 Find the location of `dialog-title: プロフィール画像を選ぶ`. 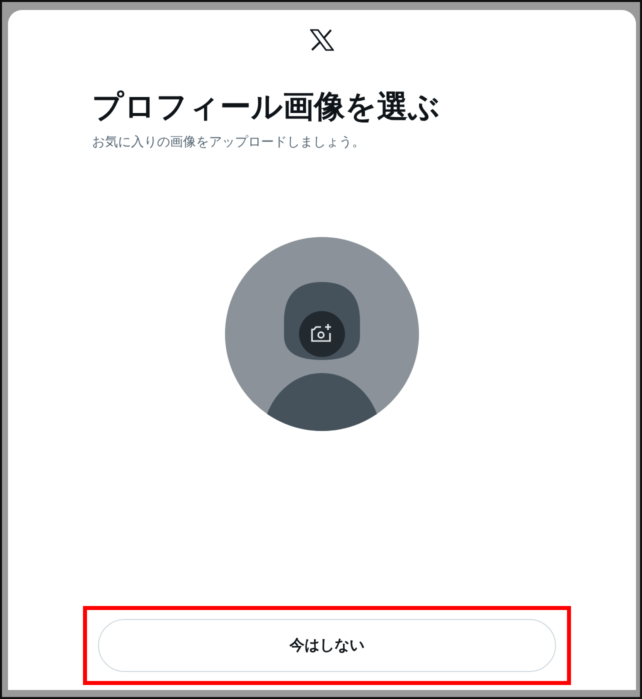

dialog-title: プロフィール画像を選ぶ is located at coordinates (266, 107).